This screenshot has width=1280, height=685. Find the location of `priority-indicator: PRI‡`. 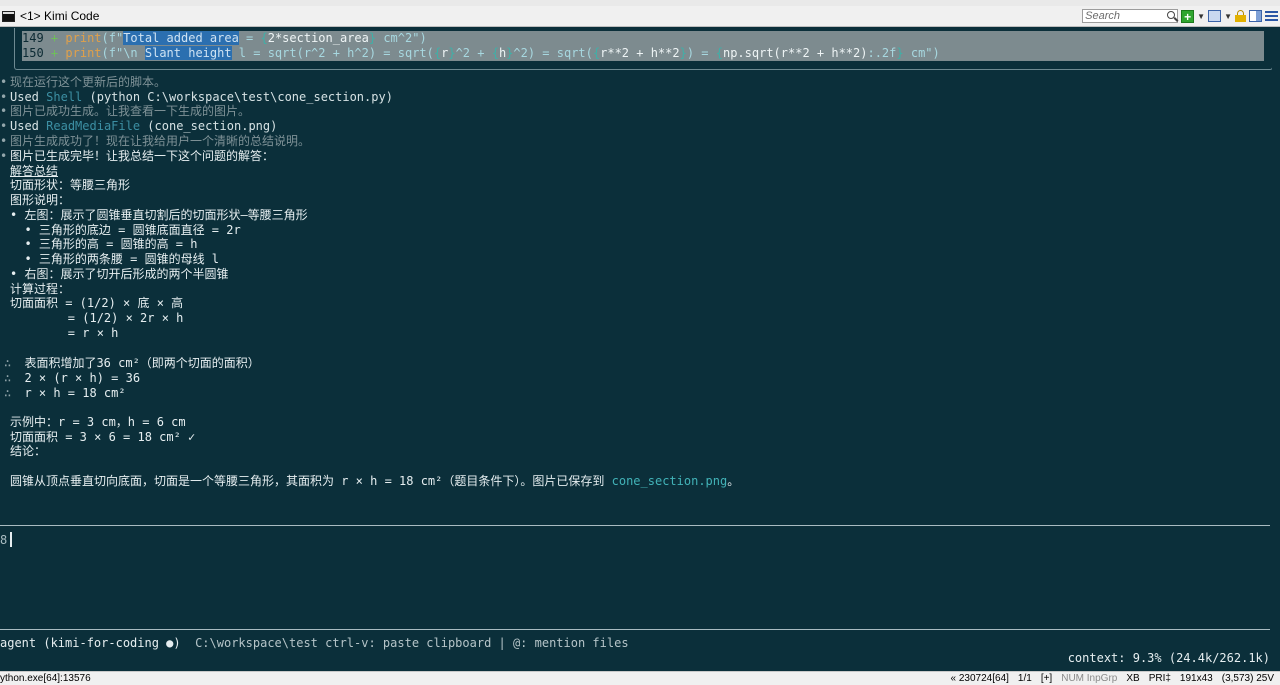

priority-indicator: PRI‡ is located at coordinates (1160, 678).